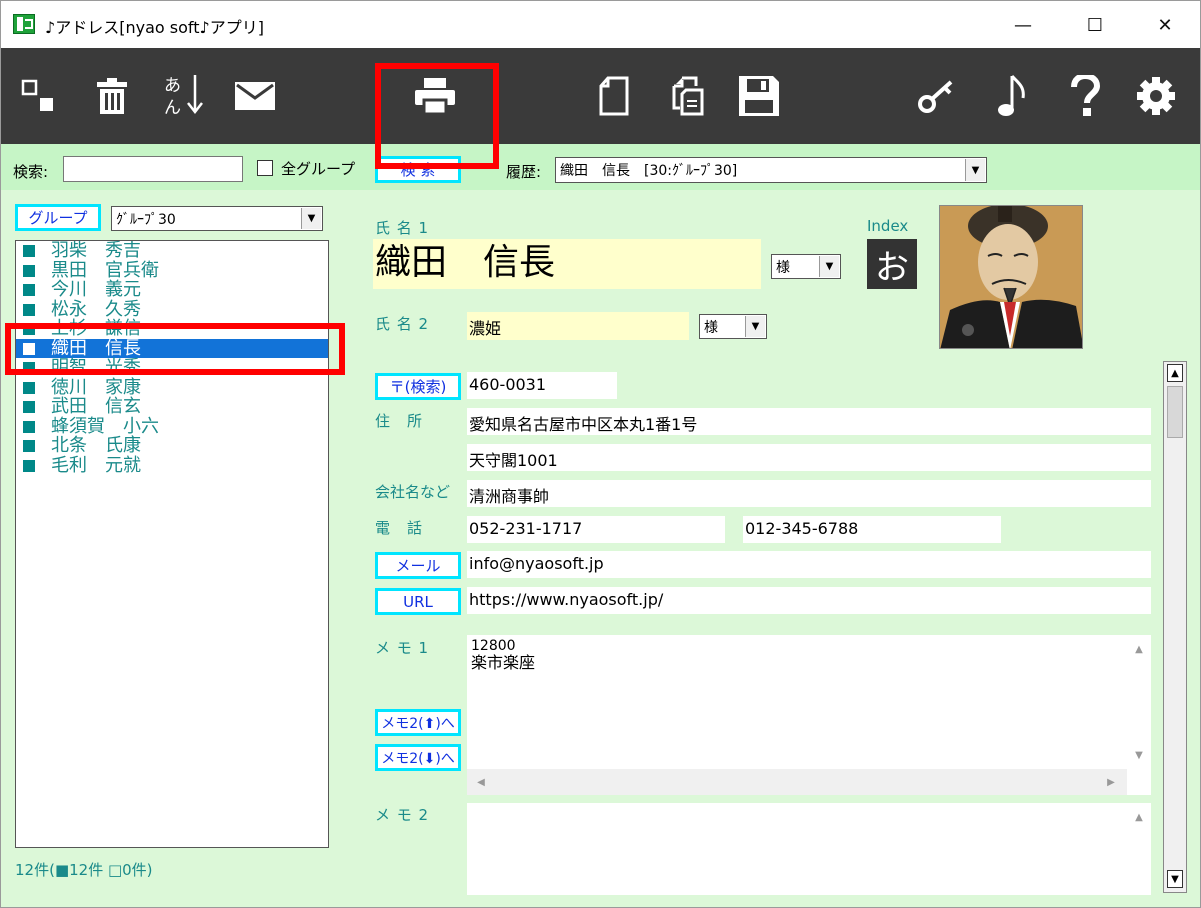  I want to click on address1-field: 愛知県名古屋市中区本丸1番1号, so click(809, 421).